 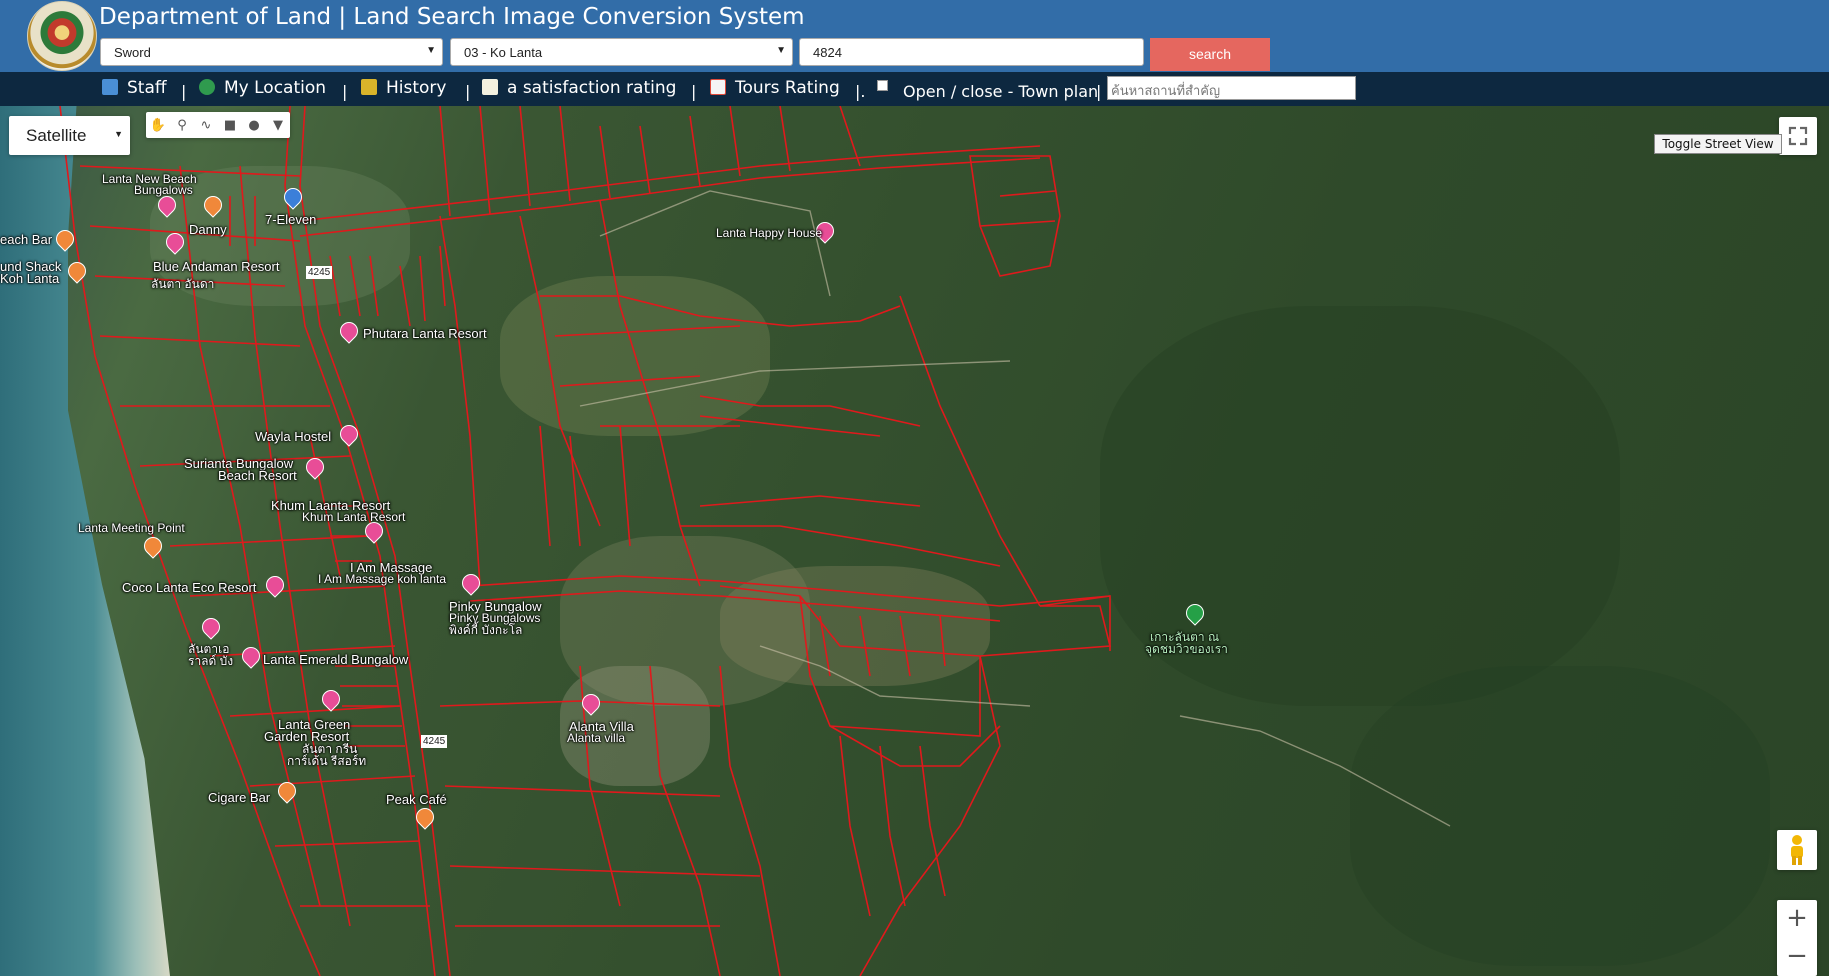 What do you see at coordinates (369, 87) in the screenshot?
I see `plant-icon` at bounding box center [369, 87].